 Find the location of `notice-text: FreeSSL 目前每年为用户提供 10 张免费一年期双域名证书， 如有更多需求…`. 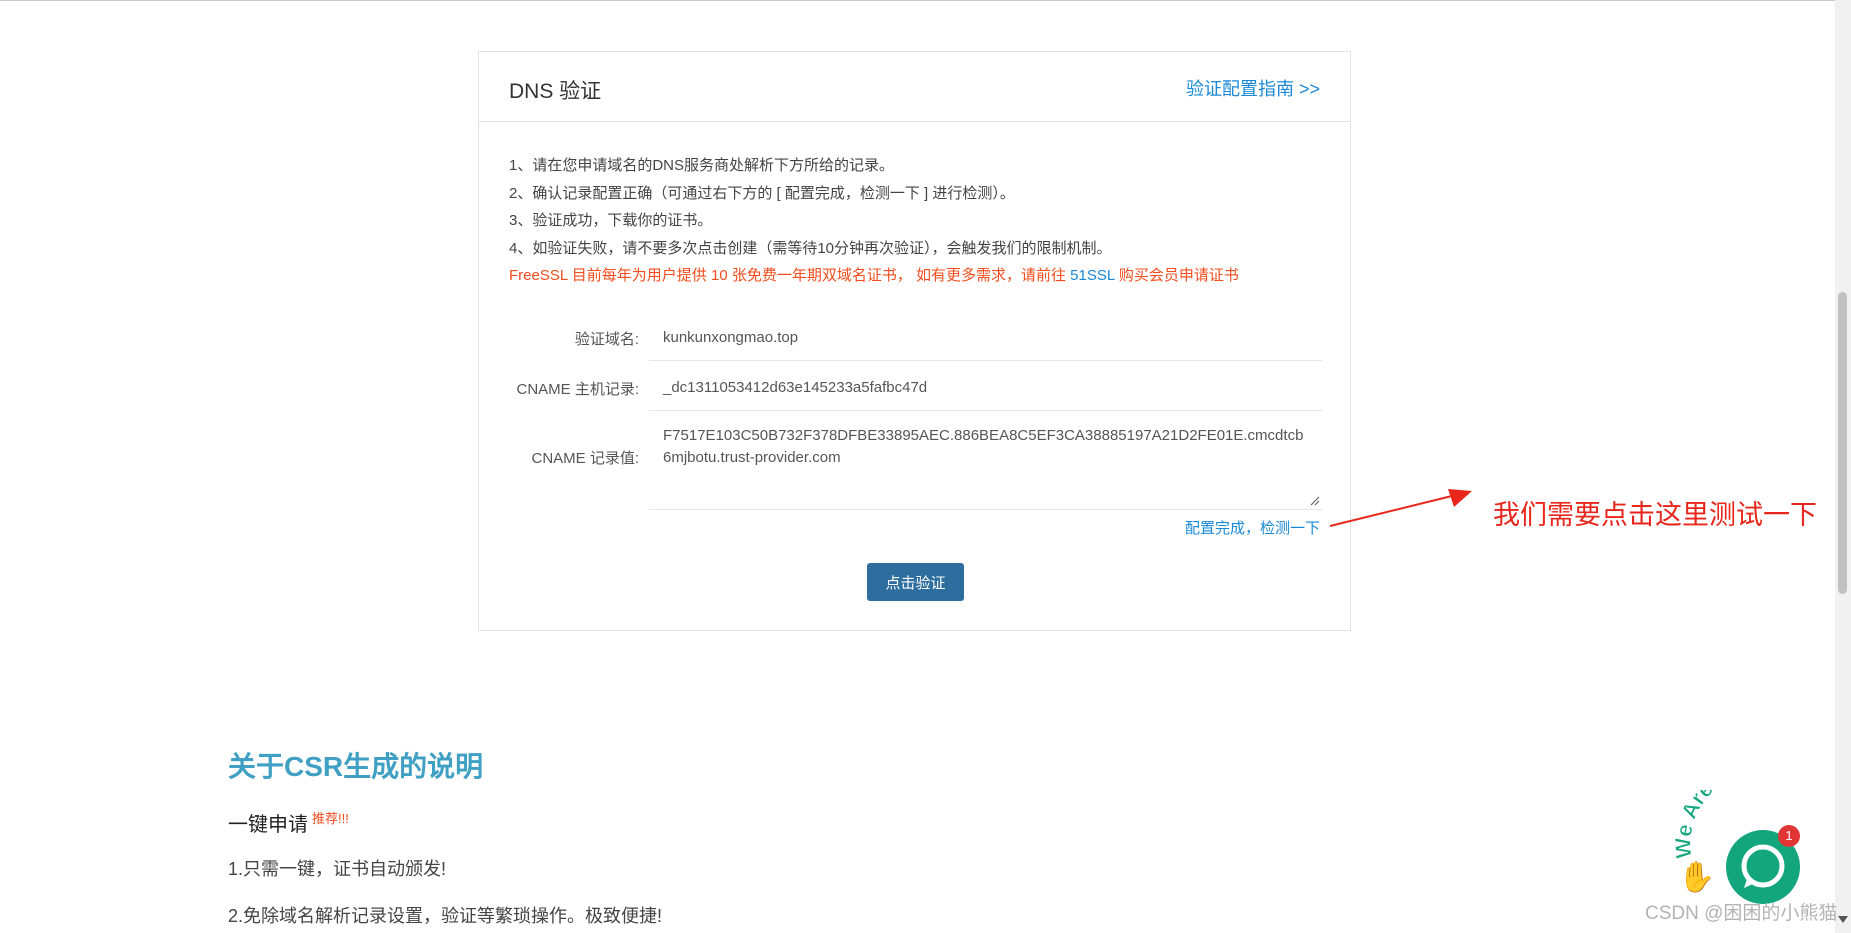

notice-text: FreeSSL 目前每年为用户提供 10 张免费一年期双域名证书， 如有更多需求… is located at coordinates (790, 275).